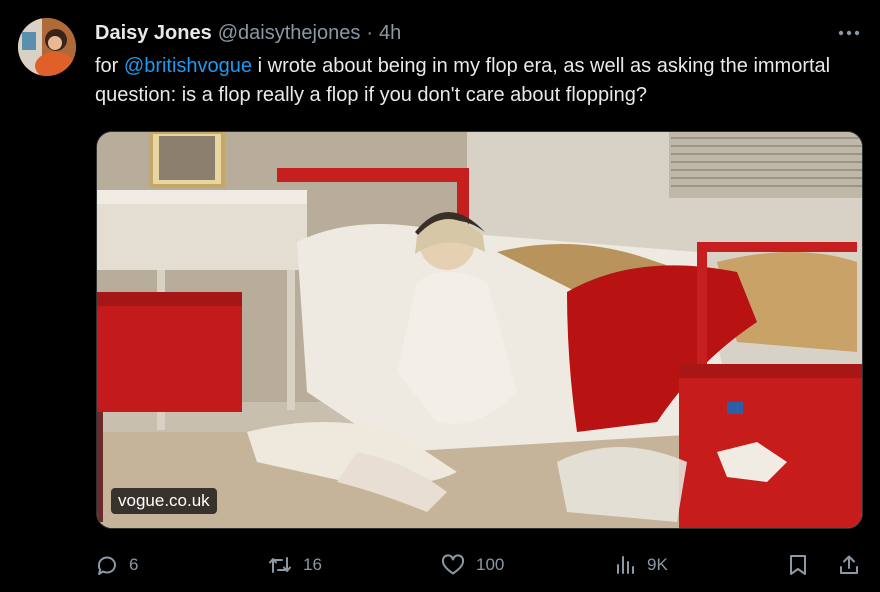  Describe the element at coordinates (153, 33) in the screenshot. I see `display-name: Daisy Jones` at that location.